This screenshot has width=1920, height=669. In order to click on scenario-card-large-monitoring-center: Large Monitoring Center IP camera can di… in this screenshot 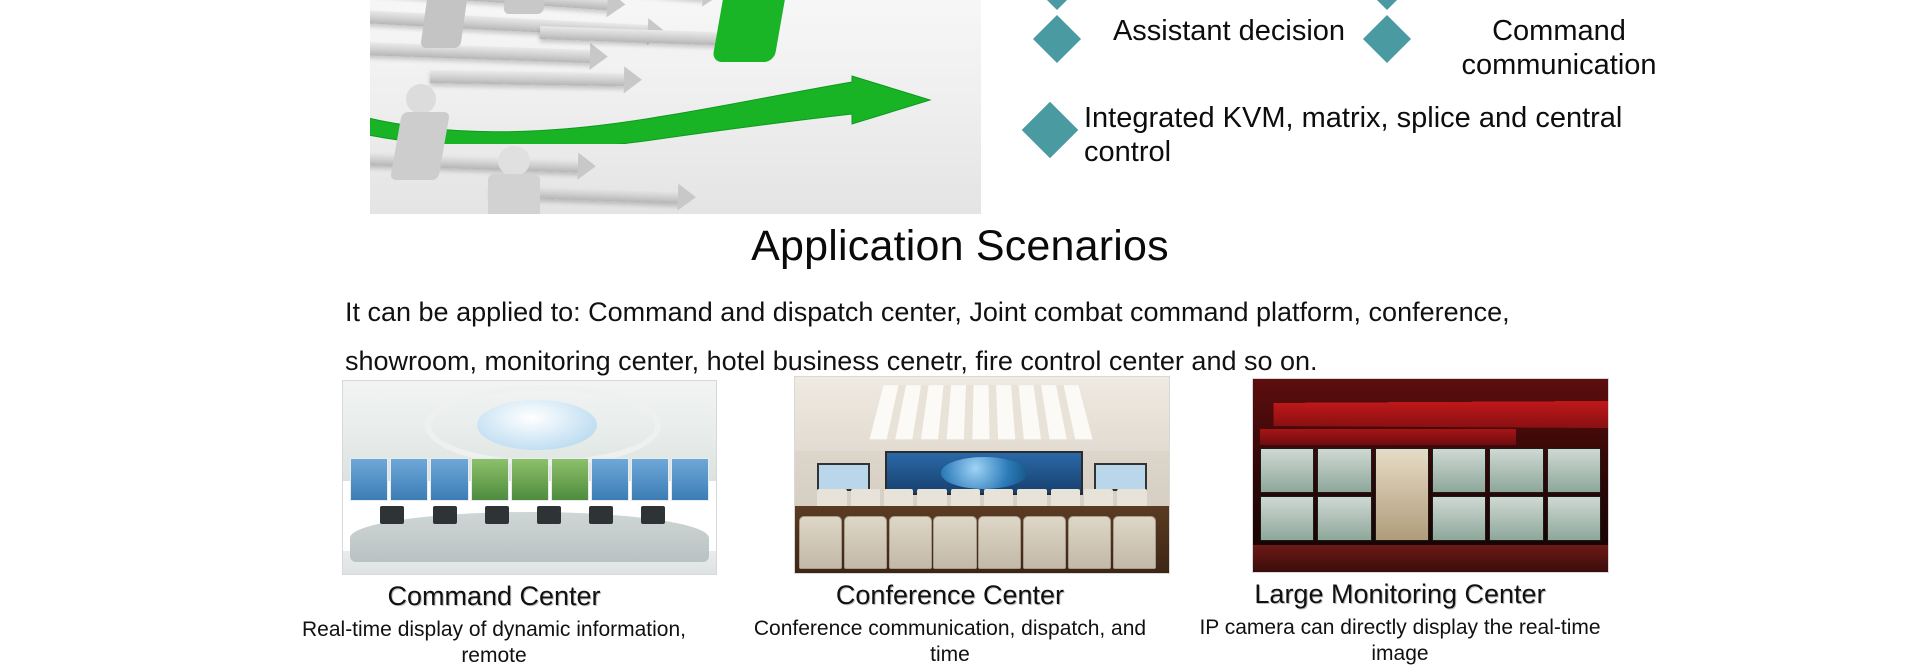, I will do `click(1400, 522)`.